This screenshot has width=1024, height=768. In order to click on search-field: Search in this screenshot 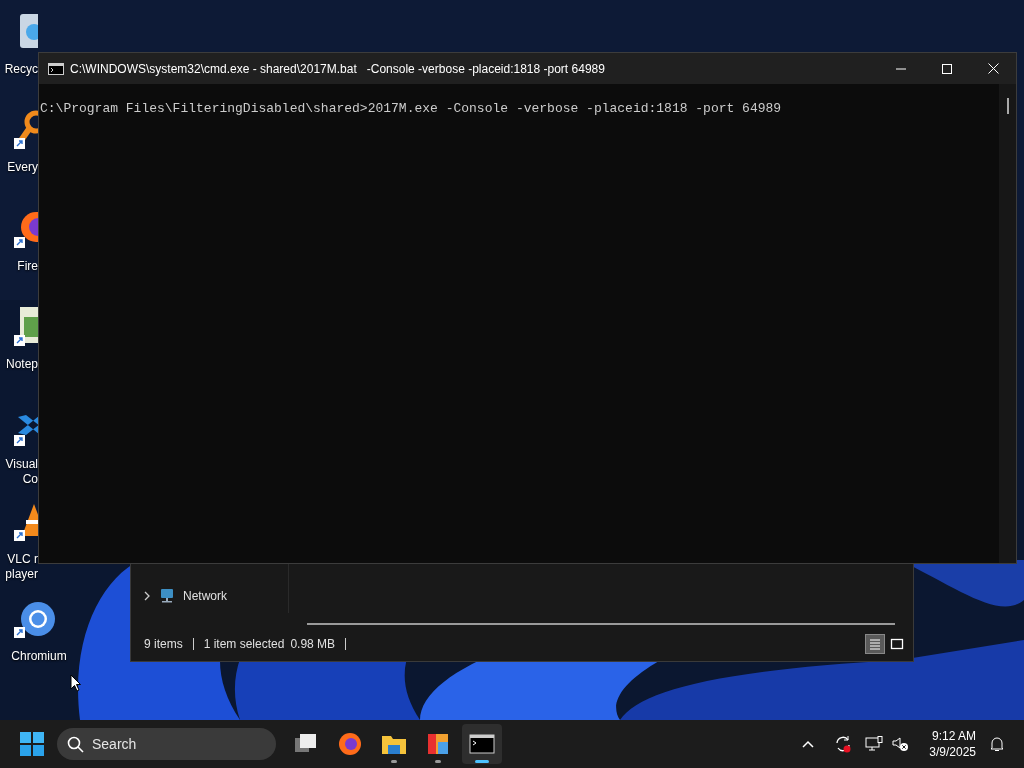, I will do `click(166, 744)`.